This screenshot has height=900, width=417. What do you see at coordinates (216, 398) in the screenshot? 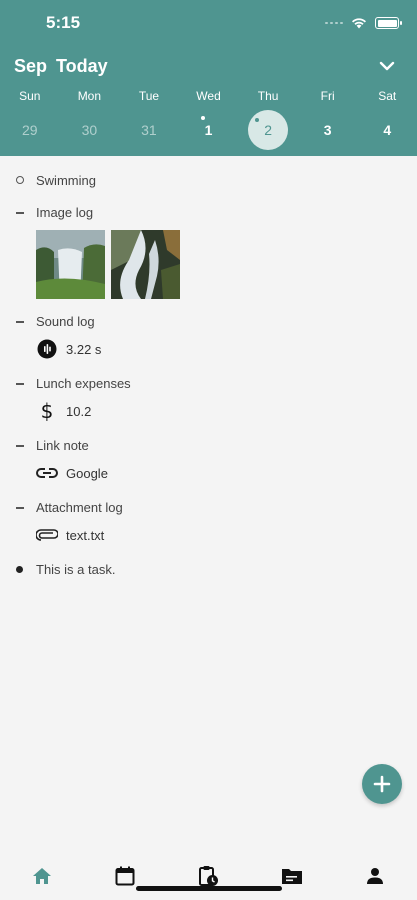
I see `entry-lunch-expenses: Lunch expenses $ 10.2` at bounding box center [216, 398].